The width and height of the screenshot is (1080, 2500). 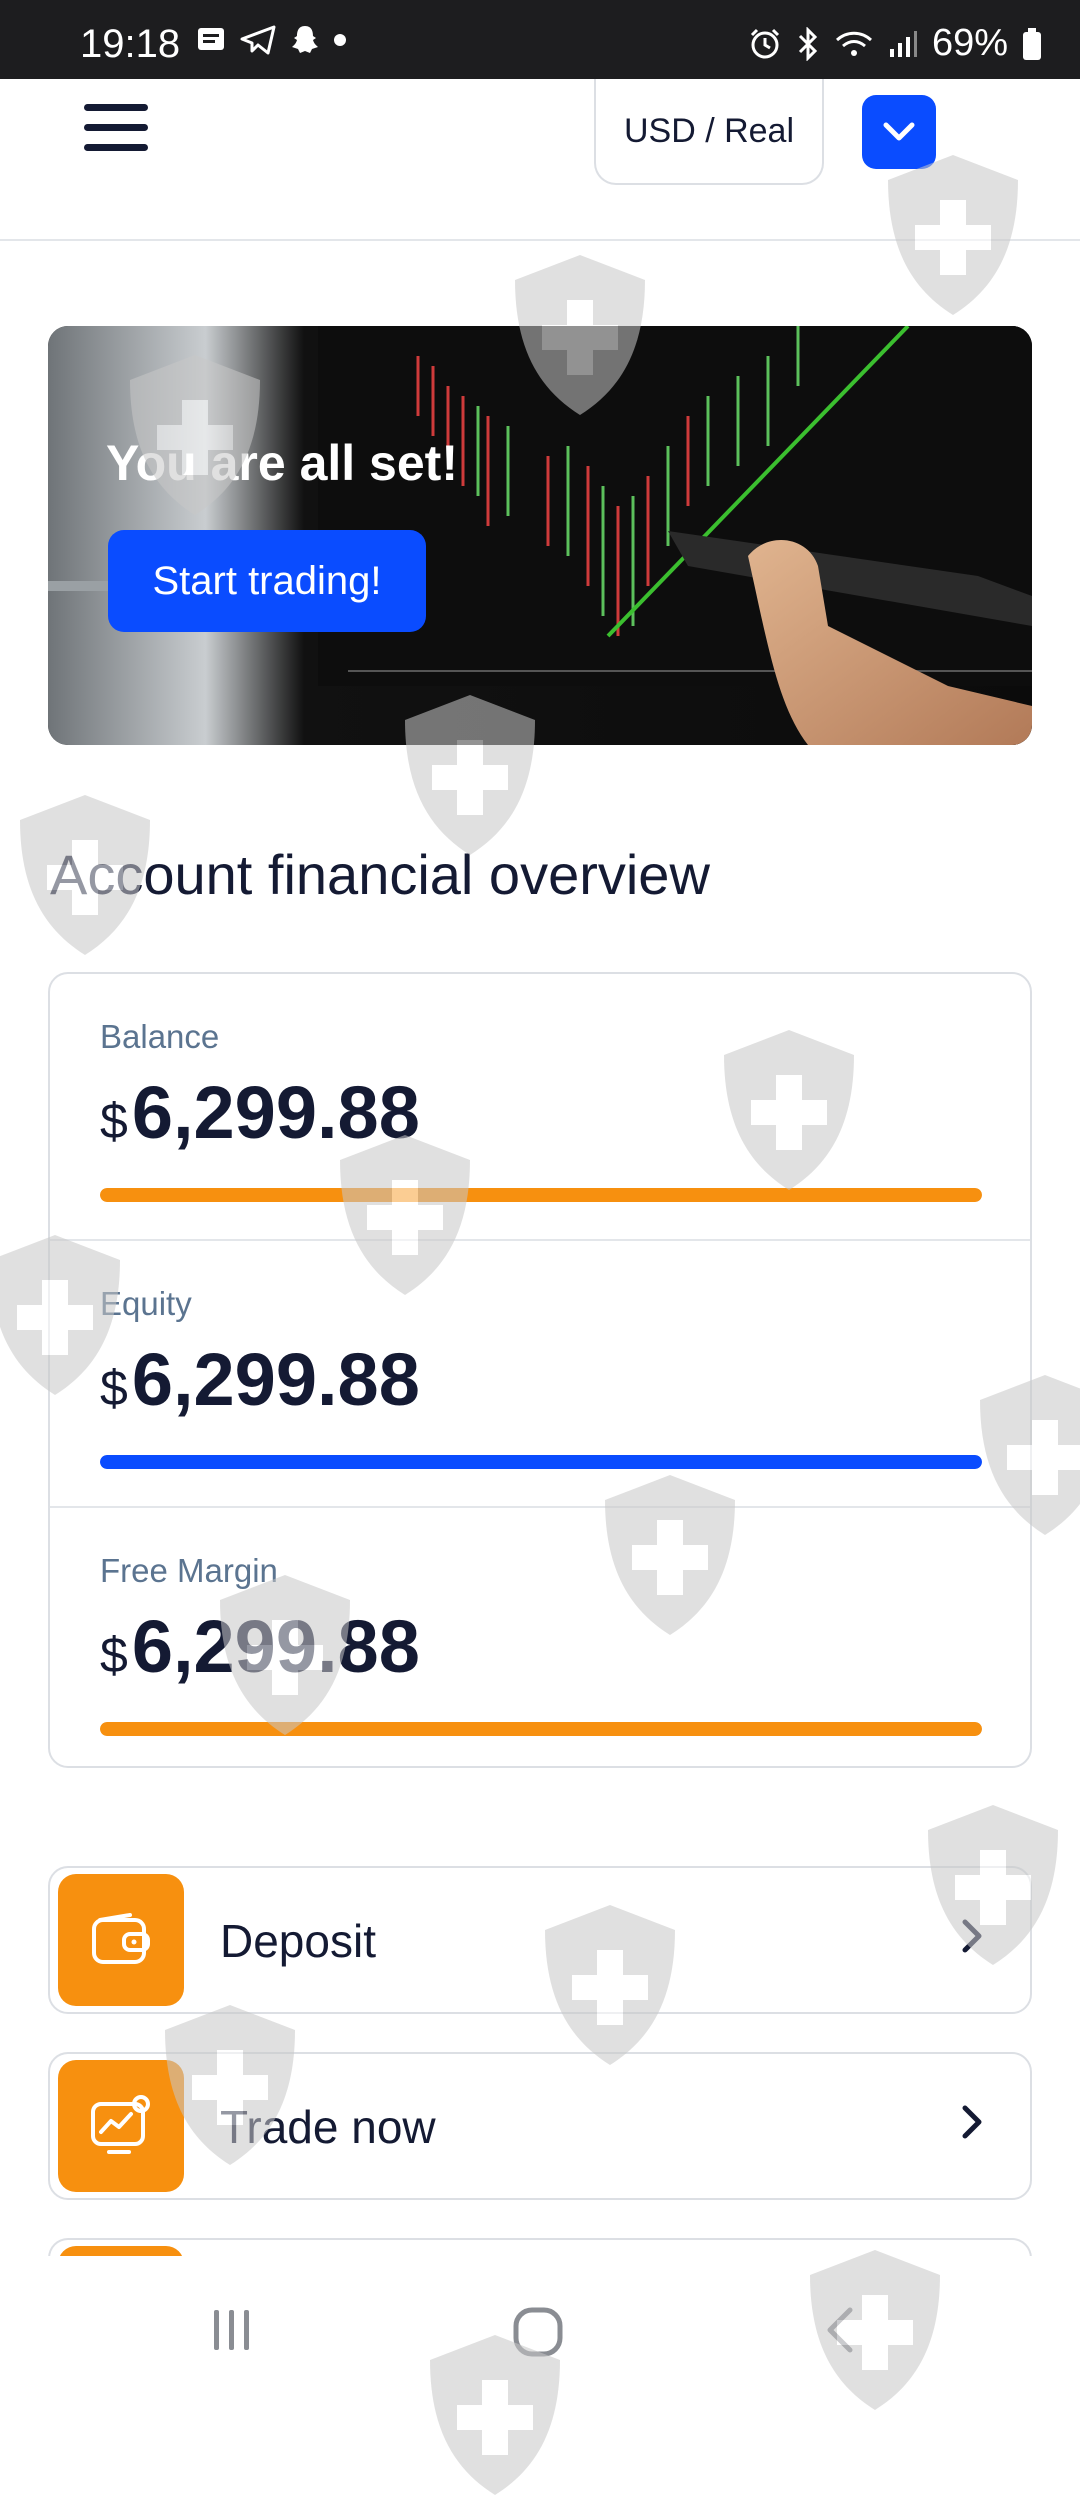 I want to click on status-bar: 19:18 69%, so click(x=540, y=39).